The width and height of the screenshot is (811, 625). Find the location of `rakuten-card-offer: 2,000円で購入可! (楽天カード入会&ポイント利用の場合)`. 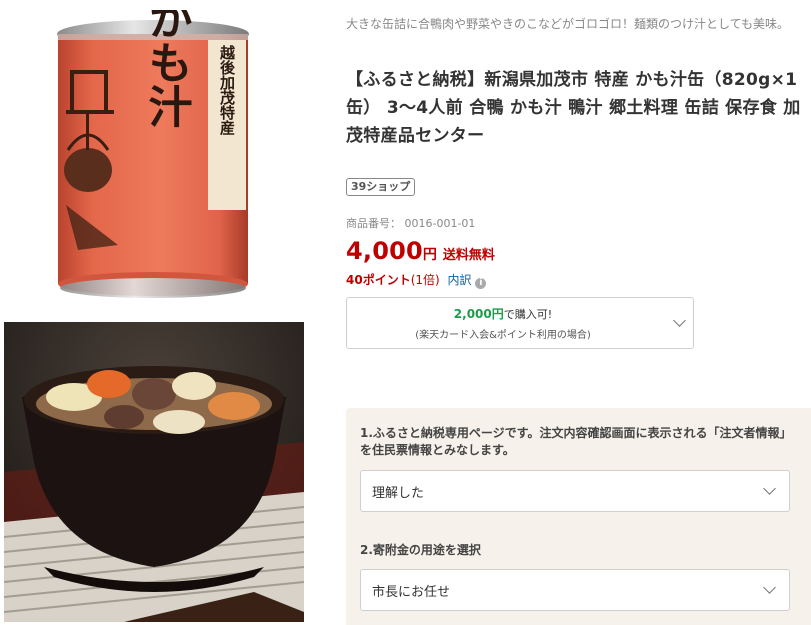

rakuten-card-offer: 2,000円で購入可! (楽天カード入会&ポイント利用の場合) is located at coordinates (520, 323).